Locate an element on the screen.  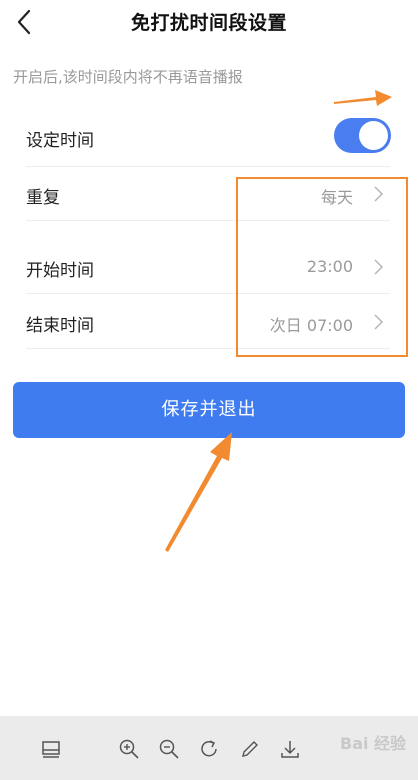
page-title: 免打扰时间段设置 is located at coordinates (208, 23).